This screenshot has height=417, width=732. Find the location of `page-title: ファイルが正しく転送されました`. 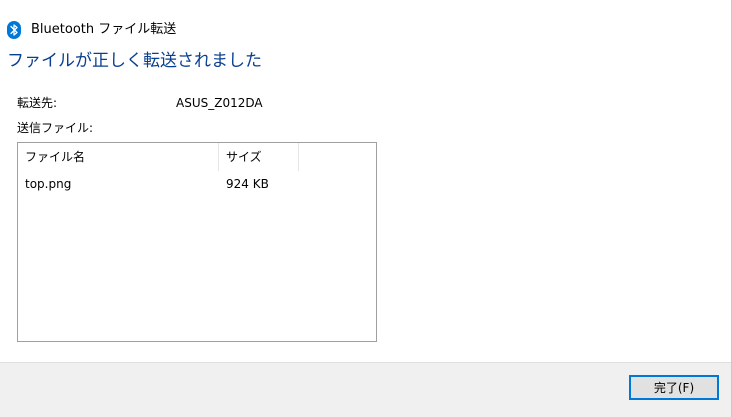

page-title: ファイルが正しく転送されました is located at coordinates (134, 61).